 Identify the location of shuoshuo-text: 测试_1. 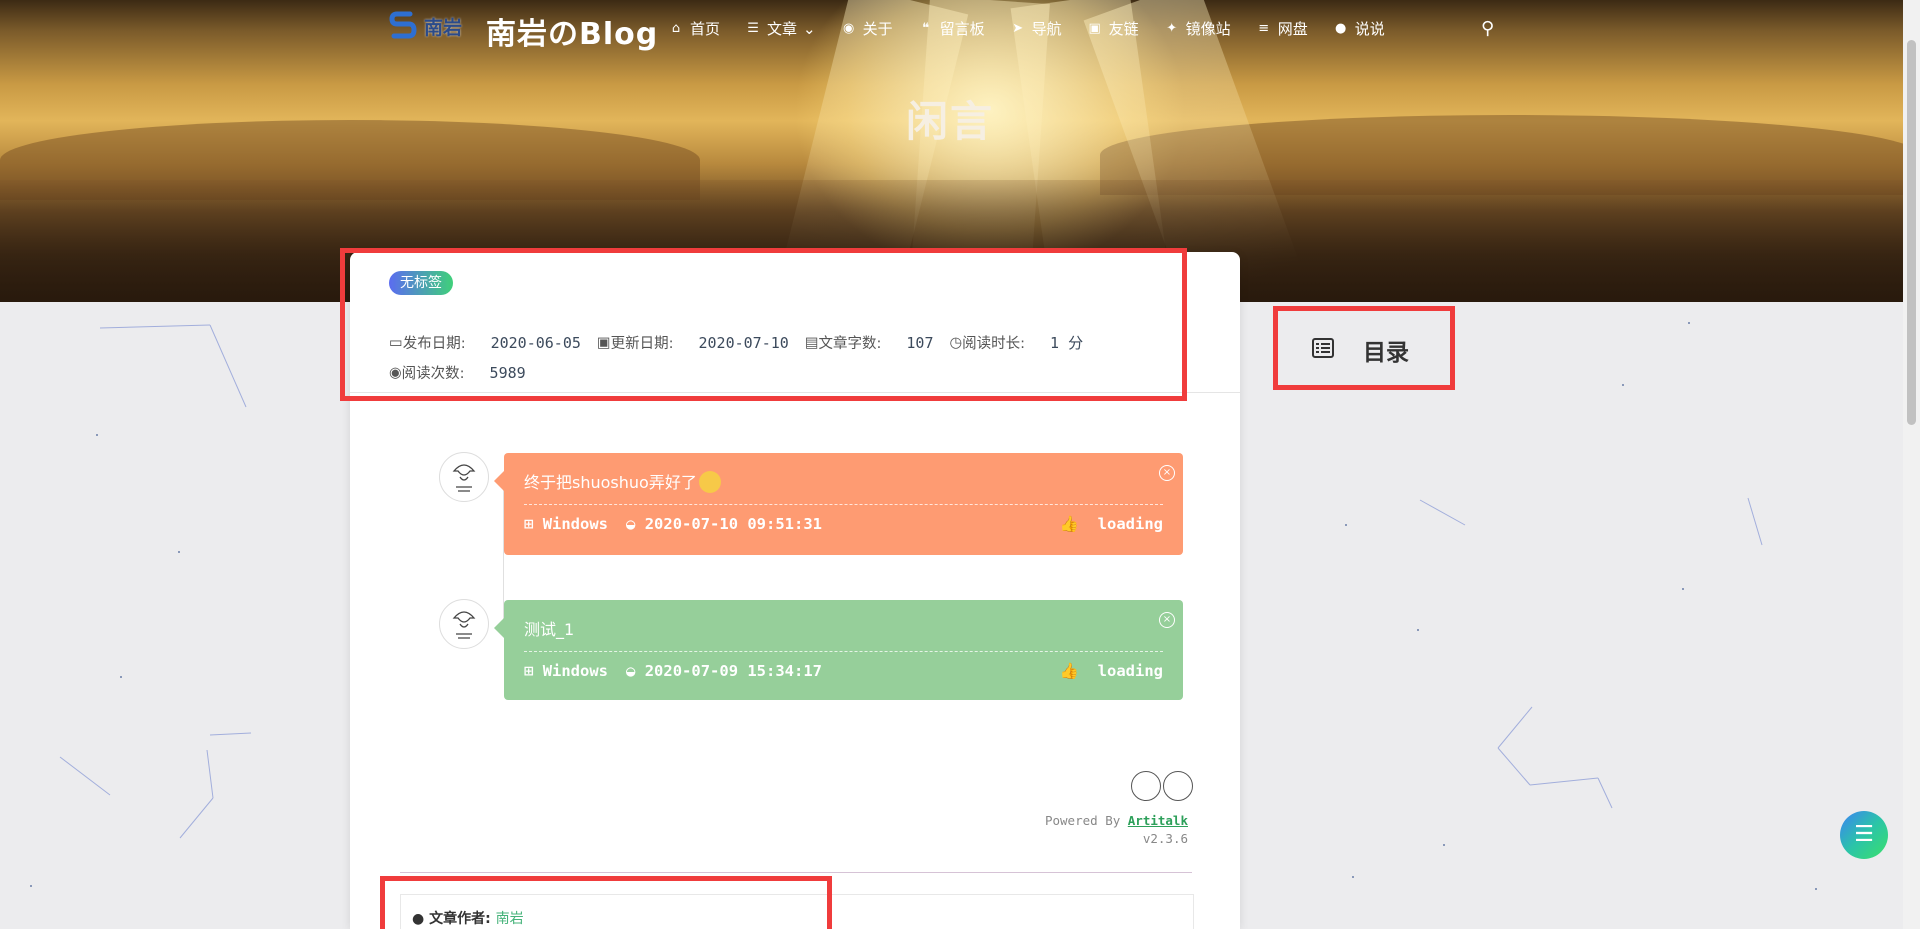
(549, 629).